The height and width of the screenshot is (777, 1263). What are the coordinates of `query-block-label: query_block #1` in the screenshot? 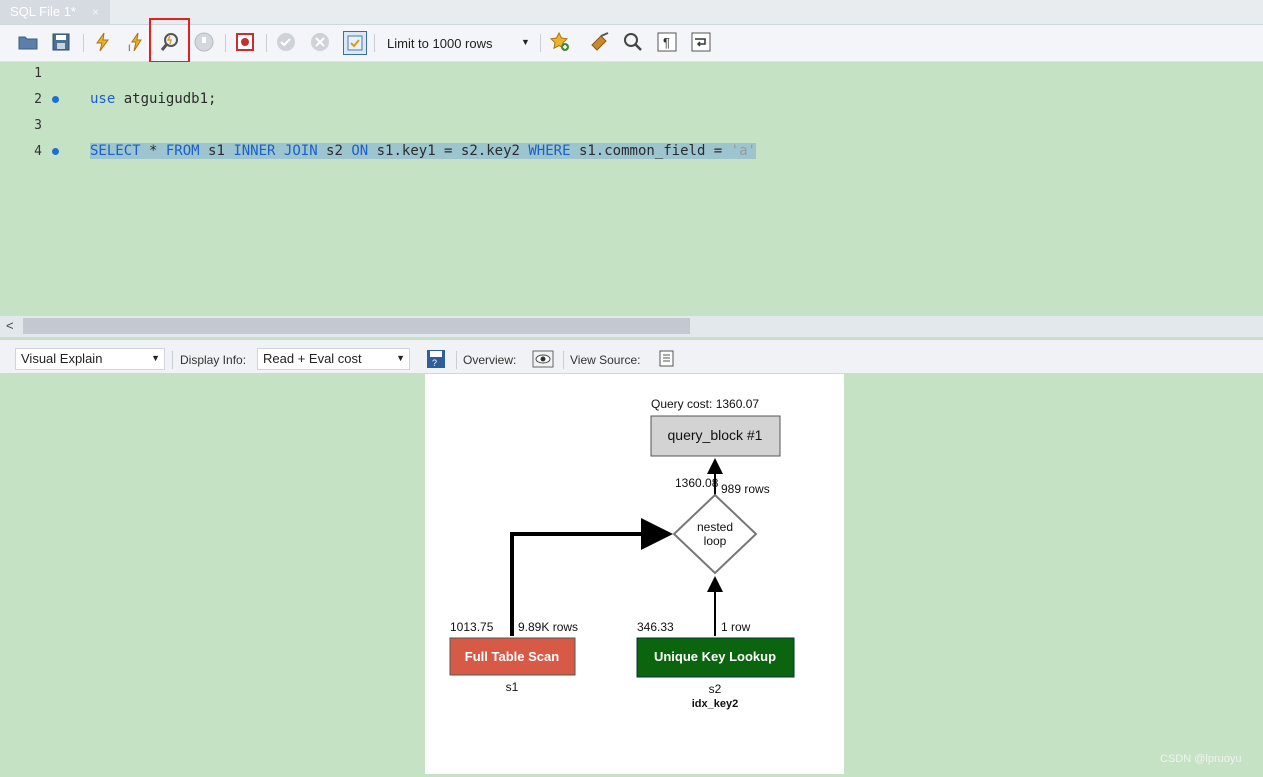 It's located at (715, 435).